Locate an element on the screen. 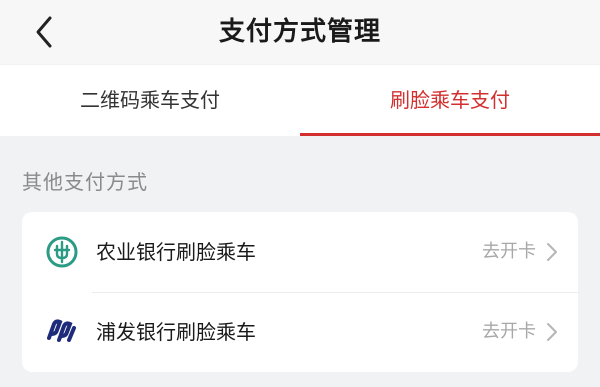  payment-method-label: 农业银行刷脸乘车 is located at coordinates (176, 252).